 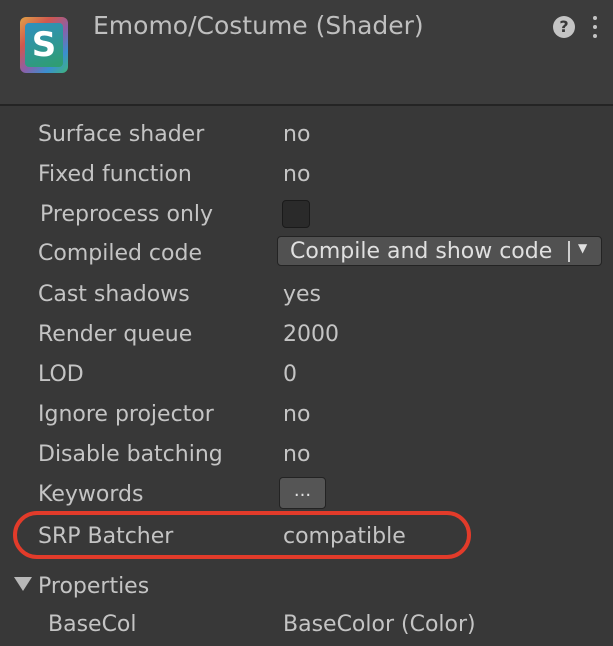 What do you see at coordinates (120, 253) in the screenshot?
I see `compiled-code-label: Compiled code` at bounding box center [120, 253].